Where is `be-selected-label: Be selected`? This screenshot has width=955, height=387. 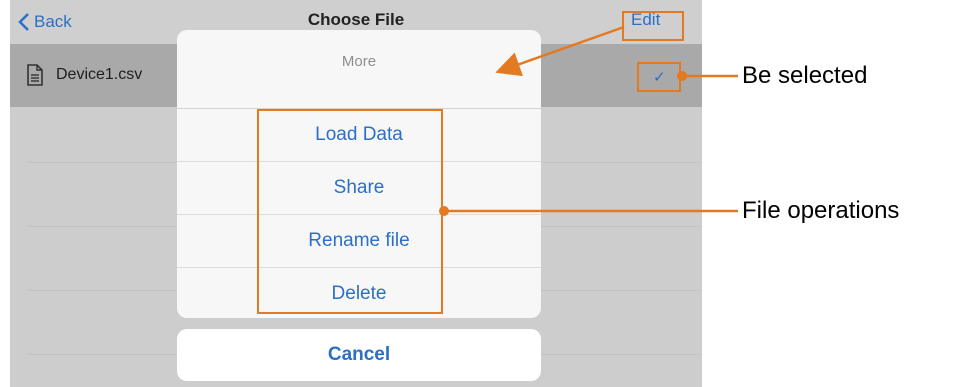
be-selected-label: Be selected is located at coordinates (805, 75).